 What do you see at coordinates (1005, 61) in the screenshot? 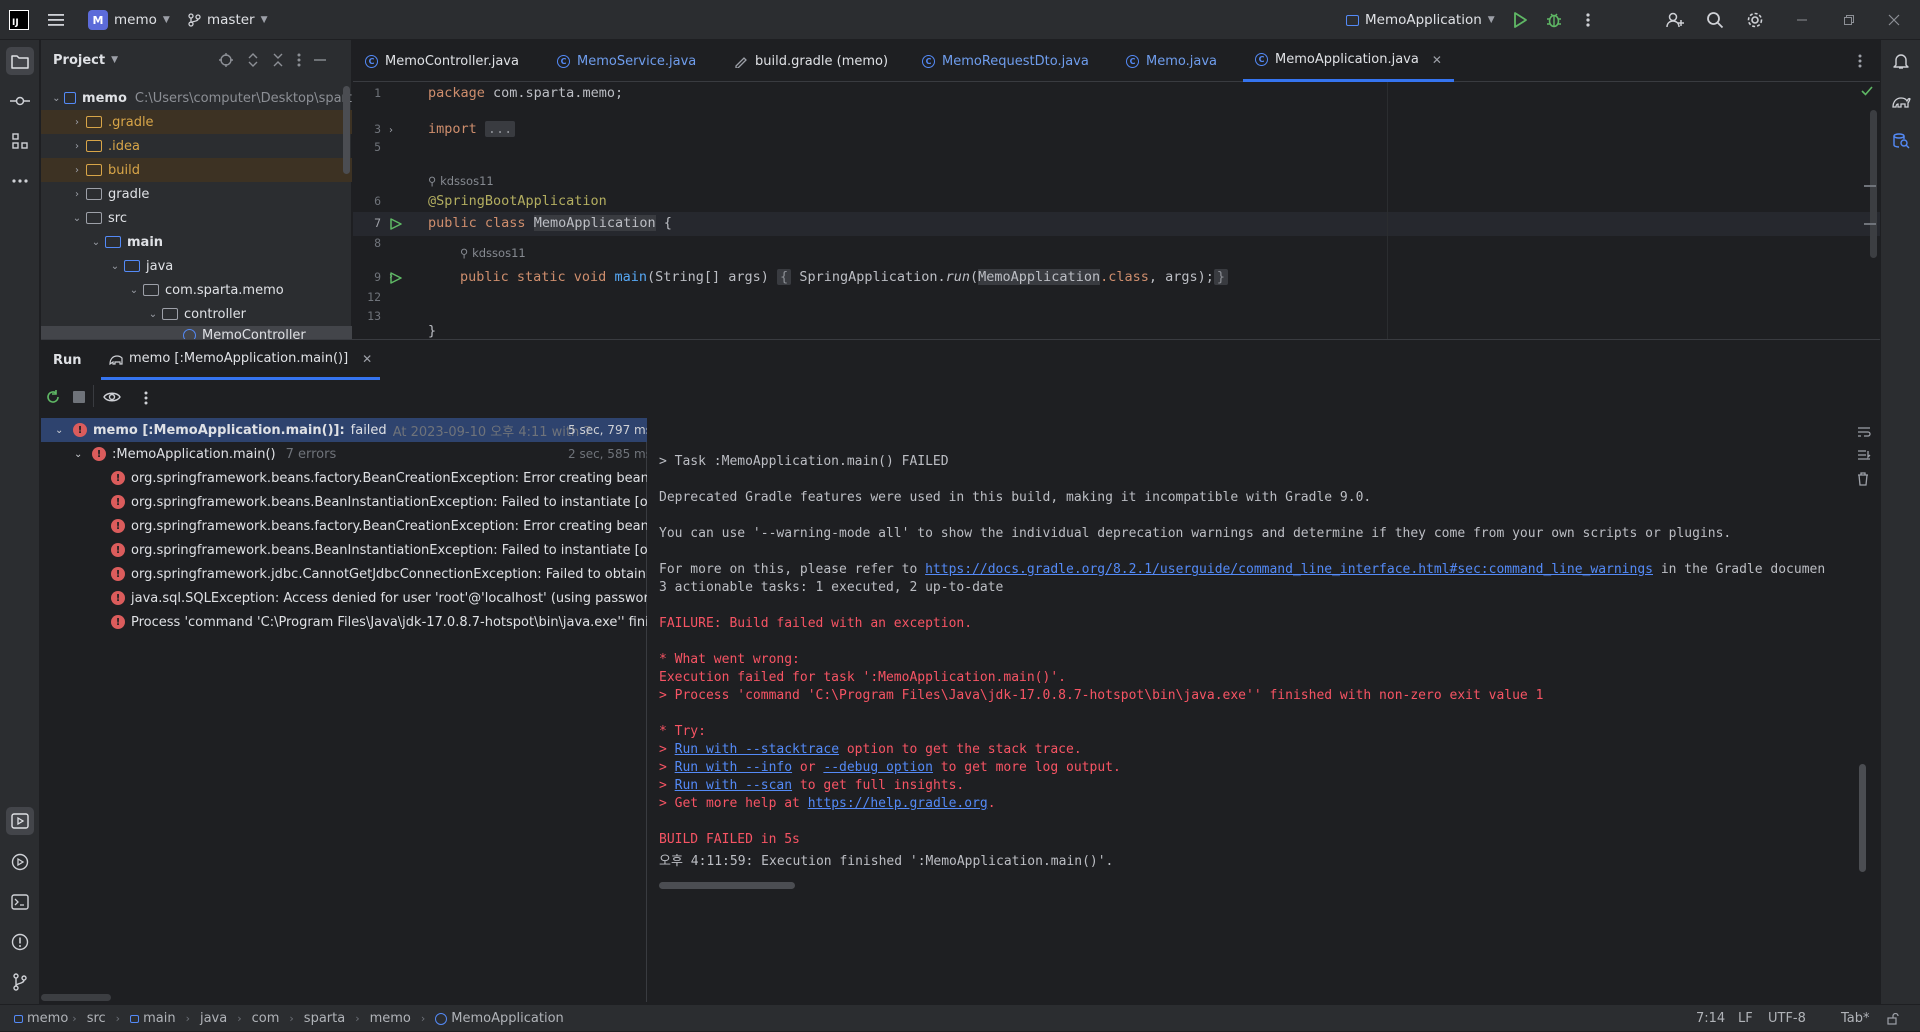
I see `tab-memorequestdto: C MemoRequestDto.java` at bounding box center [1005, 61].